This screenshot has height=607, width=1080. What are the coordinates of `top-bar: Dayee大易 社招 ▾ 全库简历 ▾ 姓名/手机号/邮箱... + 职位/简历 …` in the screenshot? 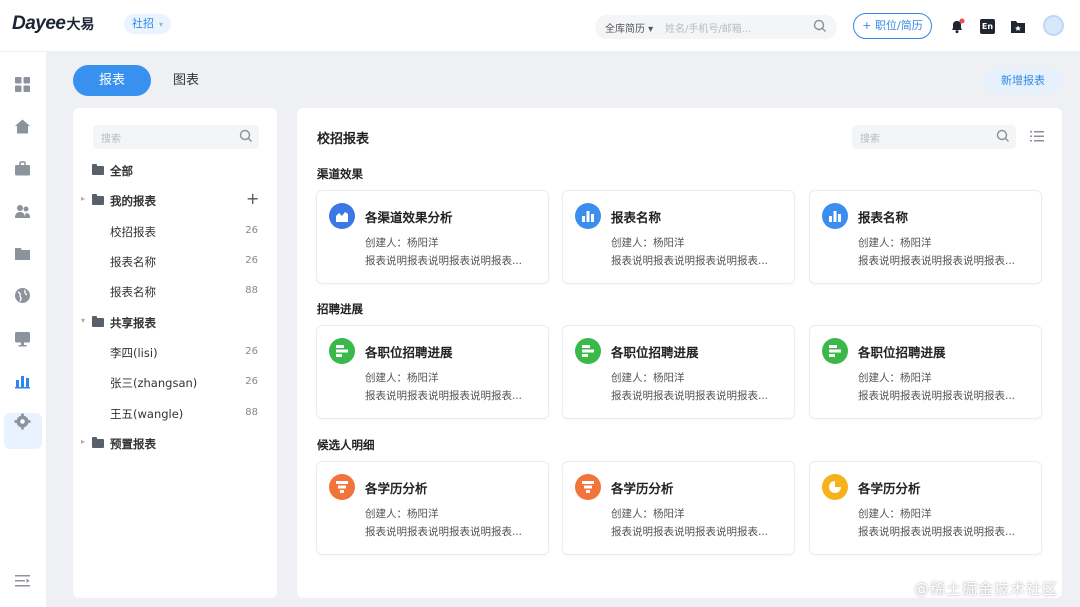 It's located at (540, 26).